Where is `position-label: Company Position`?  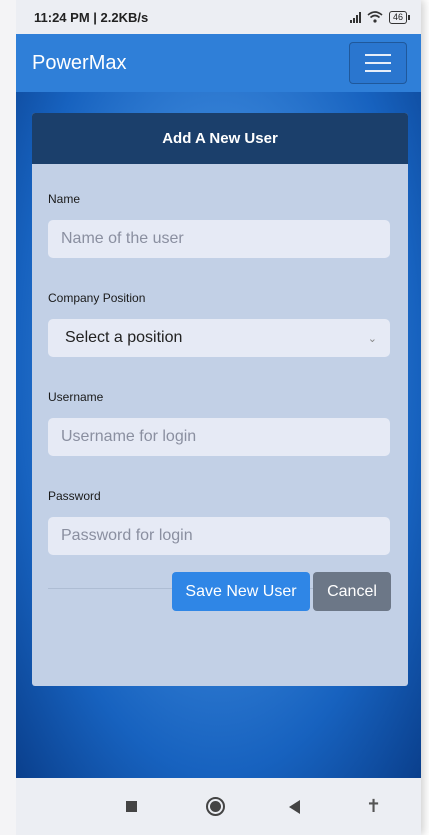 position-label: Company Position is located at coordinates (97, 298).